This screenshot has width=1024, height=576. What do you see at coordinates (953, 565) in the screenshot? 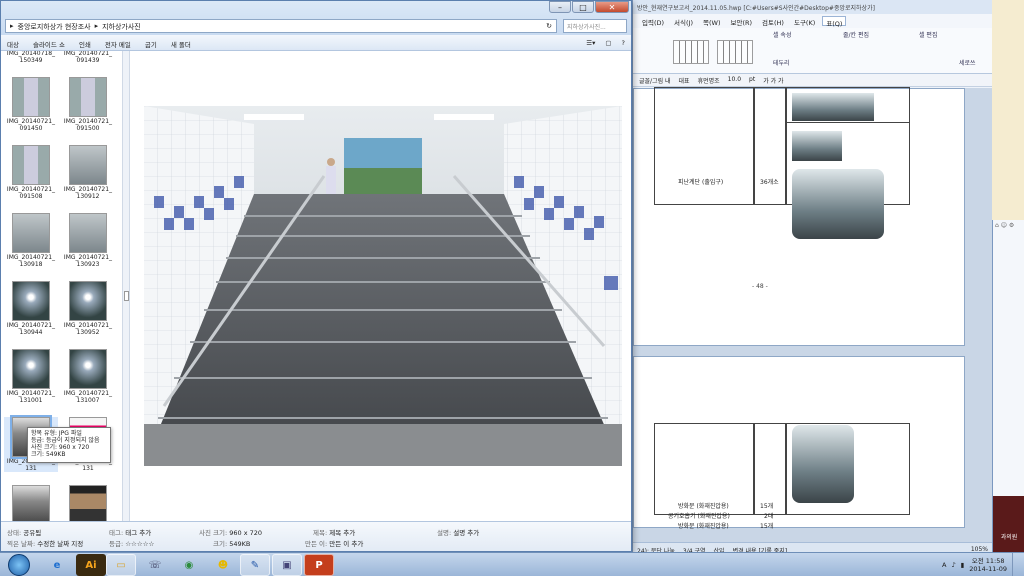
I see `volume-icon: ♪` at bounding box center [953, 565].